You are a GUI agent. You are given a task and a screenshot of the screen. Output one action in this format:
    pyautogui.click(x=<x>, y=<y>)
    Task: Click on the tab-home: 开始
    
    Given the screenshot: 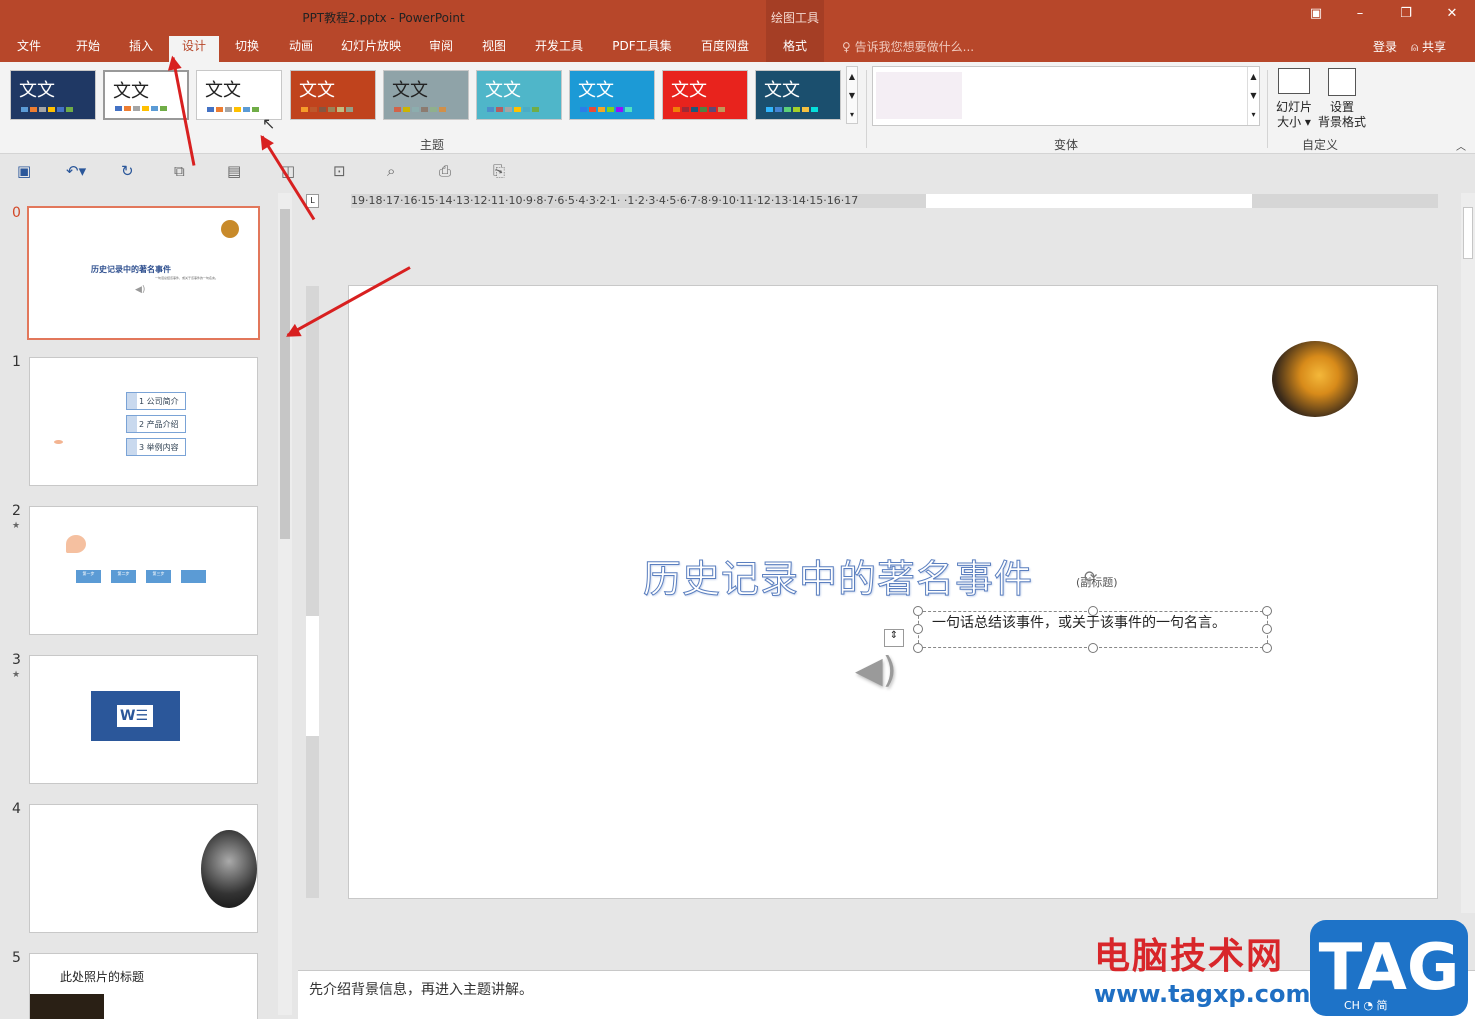 What is the action you would take?
    pyautogui.click(x=88, y=49)
    